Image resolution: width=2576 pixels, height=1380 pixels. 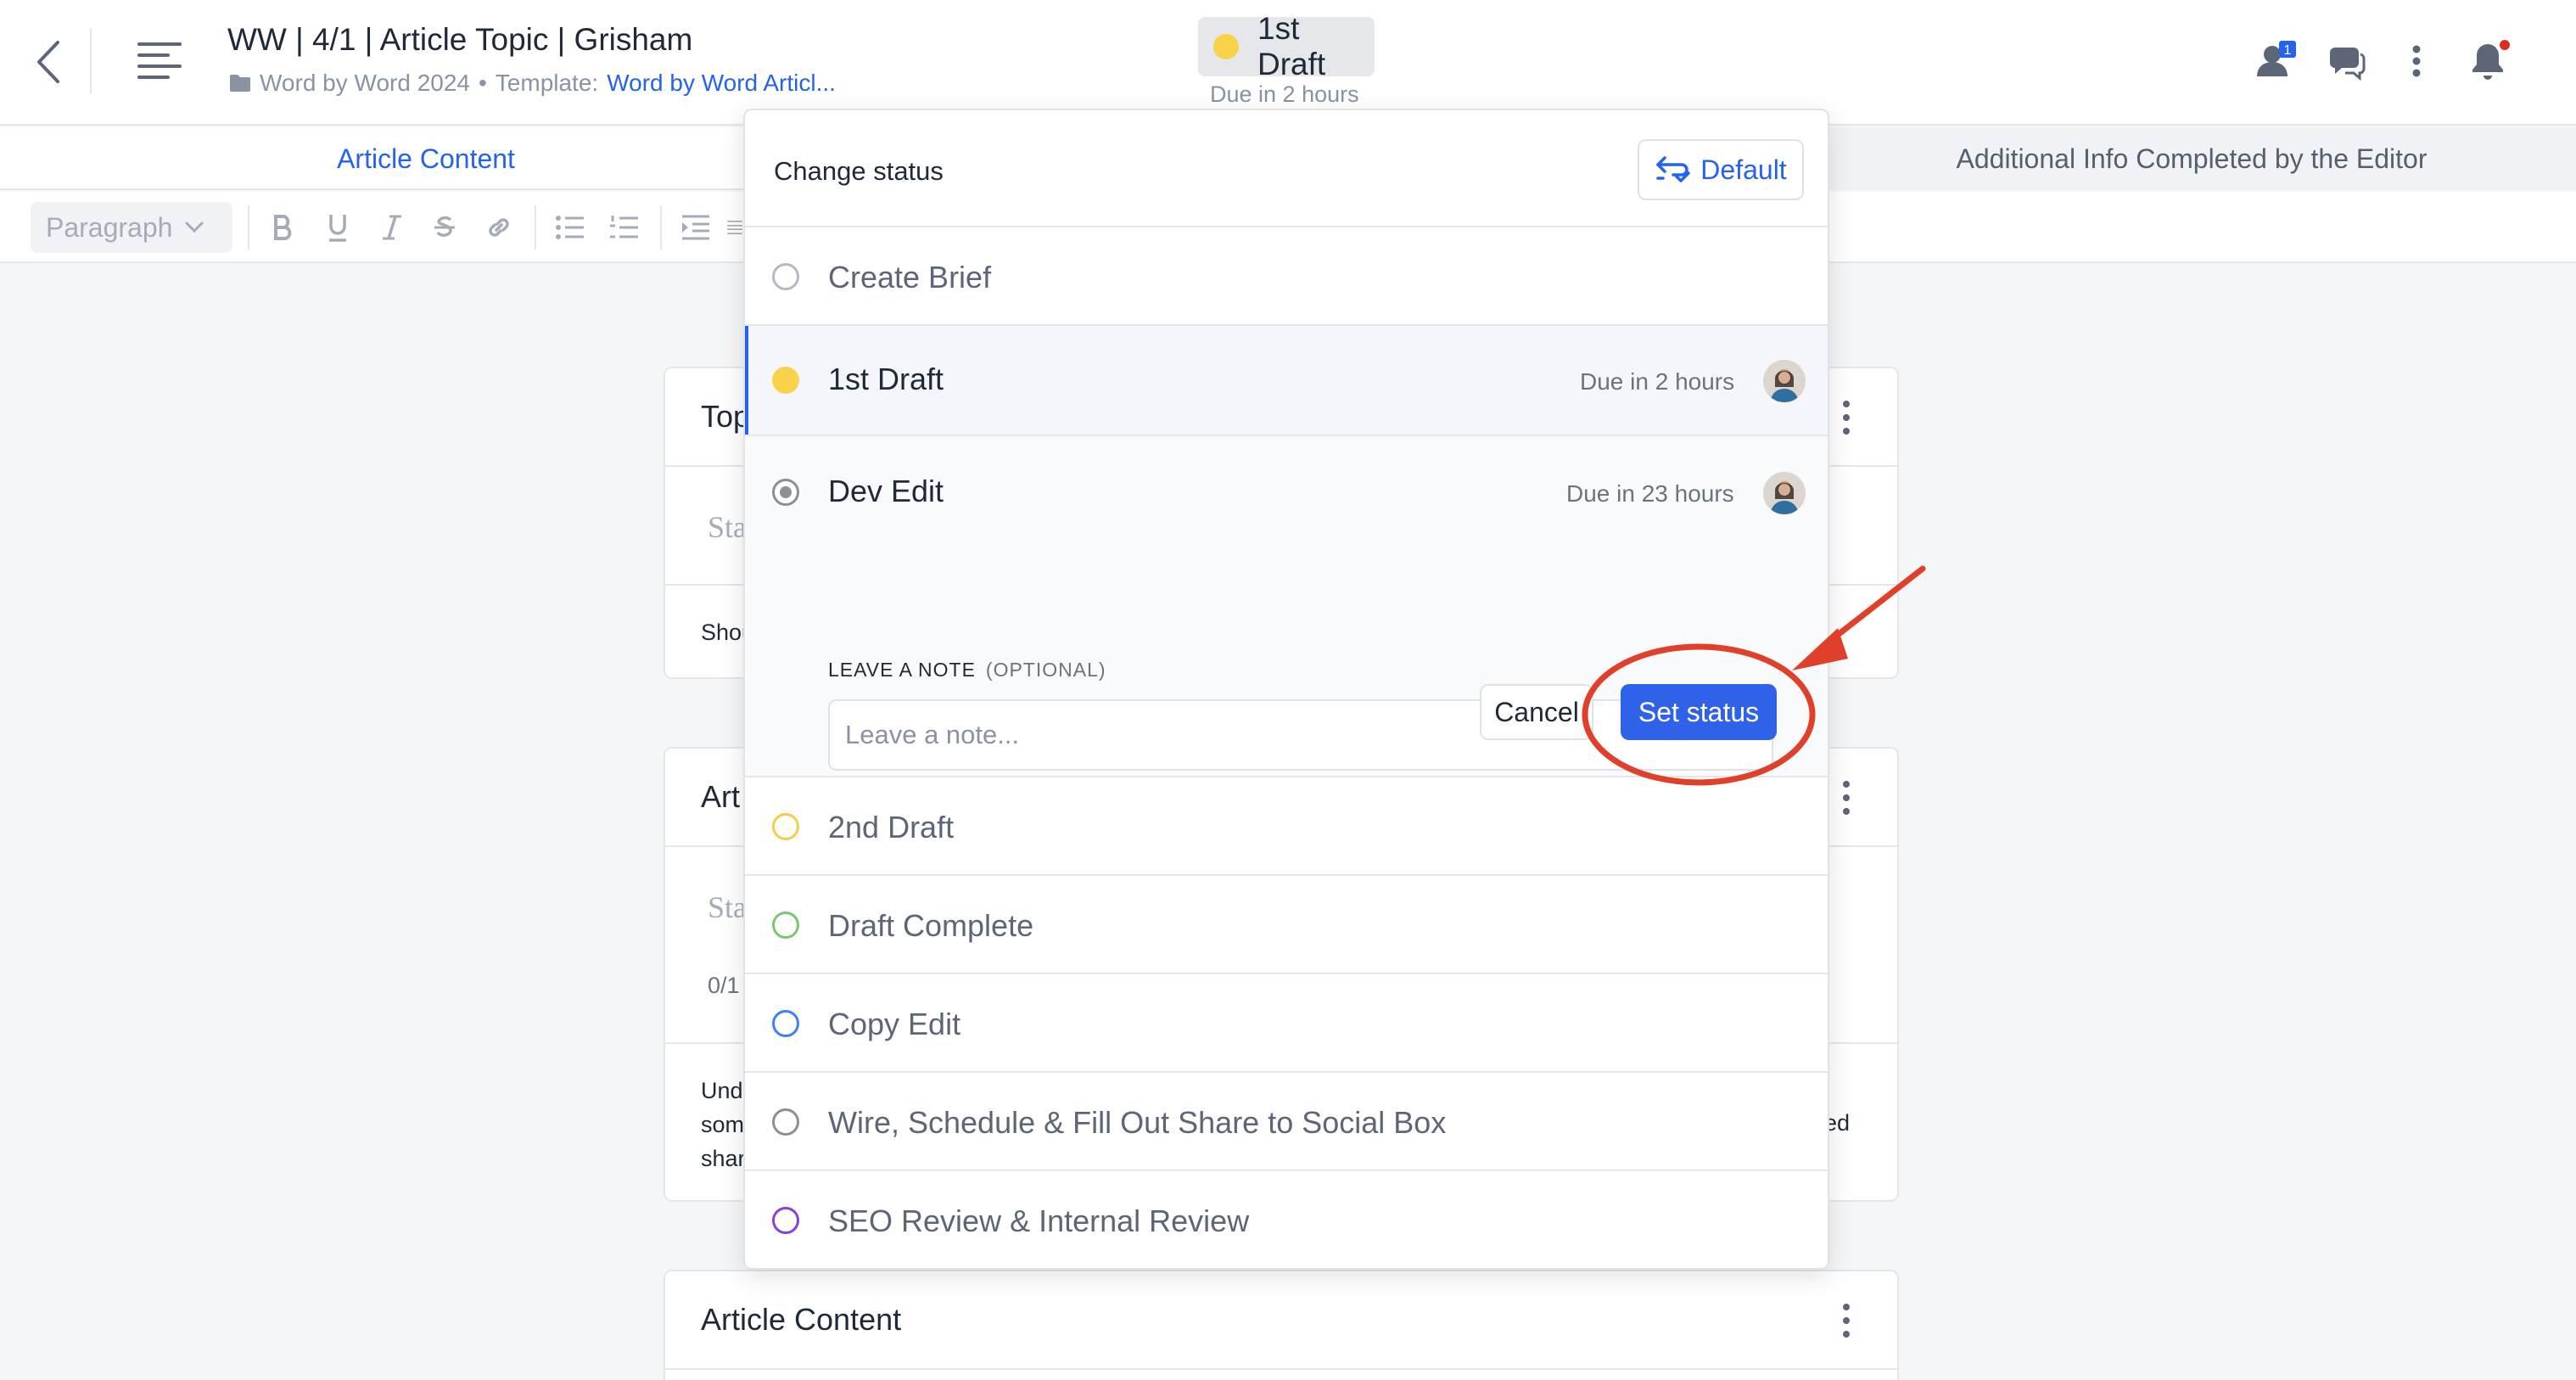 I want to click on outdent-button, so click(x=735, y=228).